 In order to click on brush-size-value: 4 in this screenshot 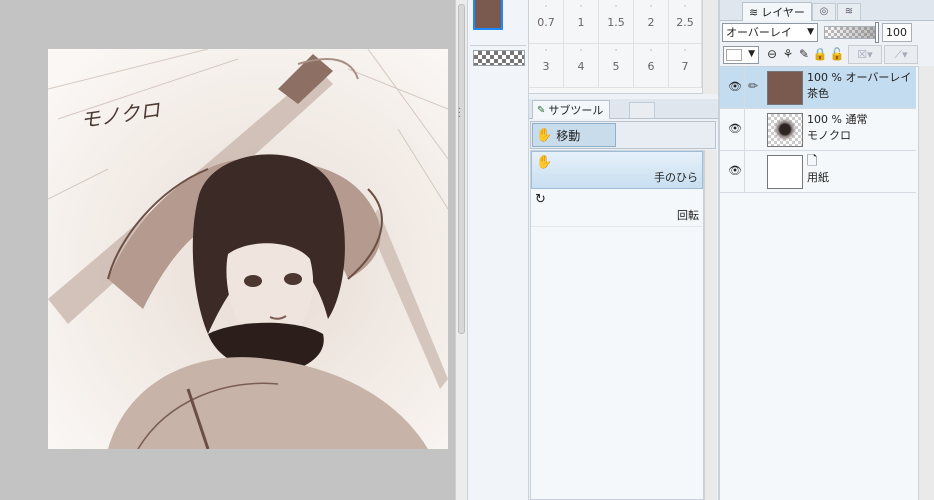, I will do `click(581, 66)`.